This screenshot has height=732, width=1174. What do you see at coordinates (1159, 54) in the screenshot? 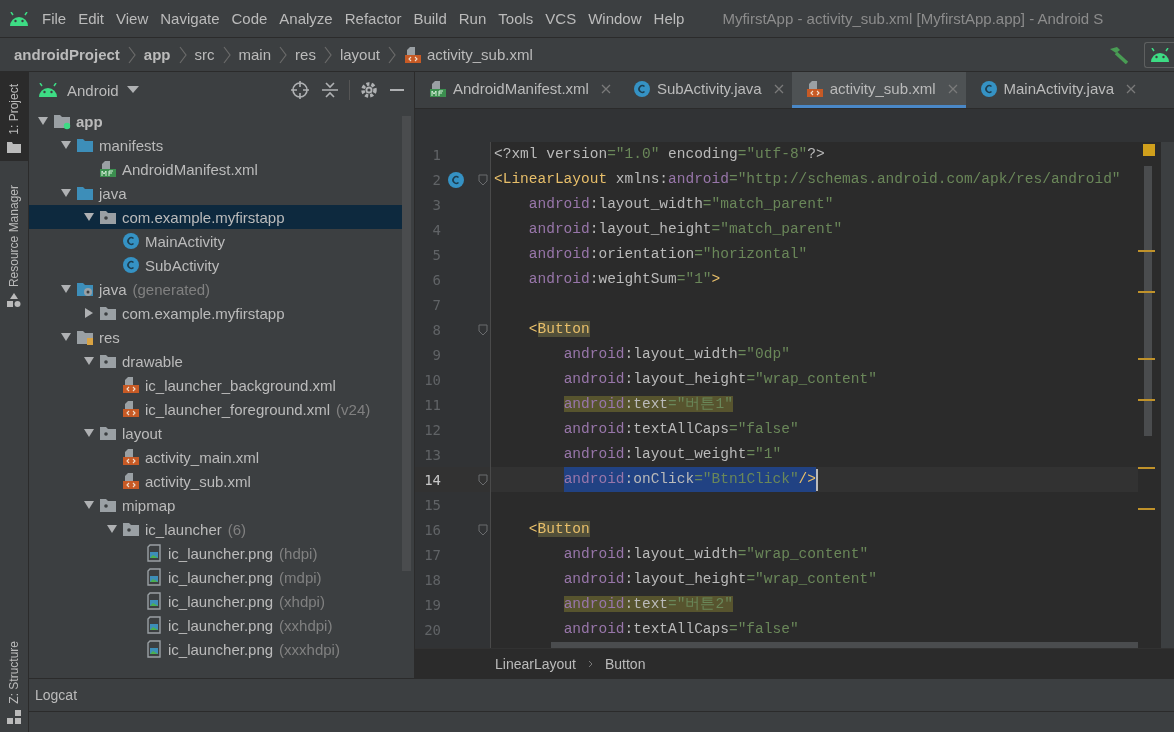
I see `run-config-button` at bounding box center [1159, 54].